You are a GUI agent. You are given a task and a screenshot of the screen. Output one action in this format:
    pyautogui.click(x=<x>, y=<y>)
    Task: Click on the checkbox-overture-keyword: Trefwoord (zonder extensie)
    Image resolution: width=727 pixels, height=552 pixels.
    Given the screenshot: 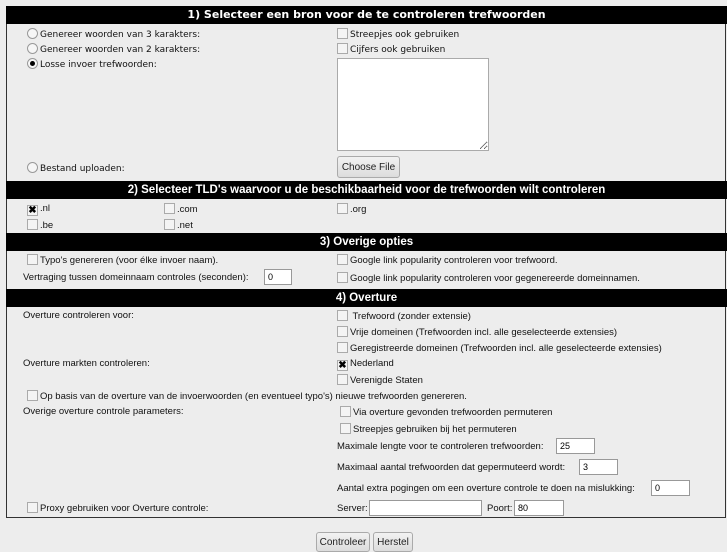 What is the action you would take?
    pyautogui.click(x=404, y=316)
    